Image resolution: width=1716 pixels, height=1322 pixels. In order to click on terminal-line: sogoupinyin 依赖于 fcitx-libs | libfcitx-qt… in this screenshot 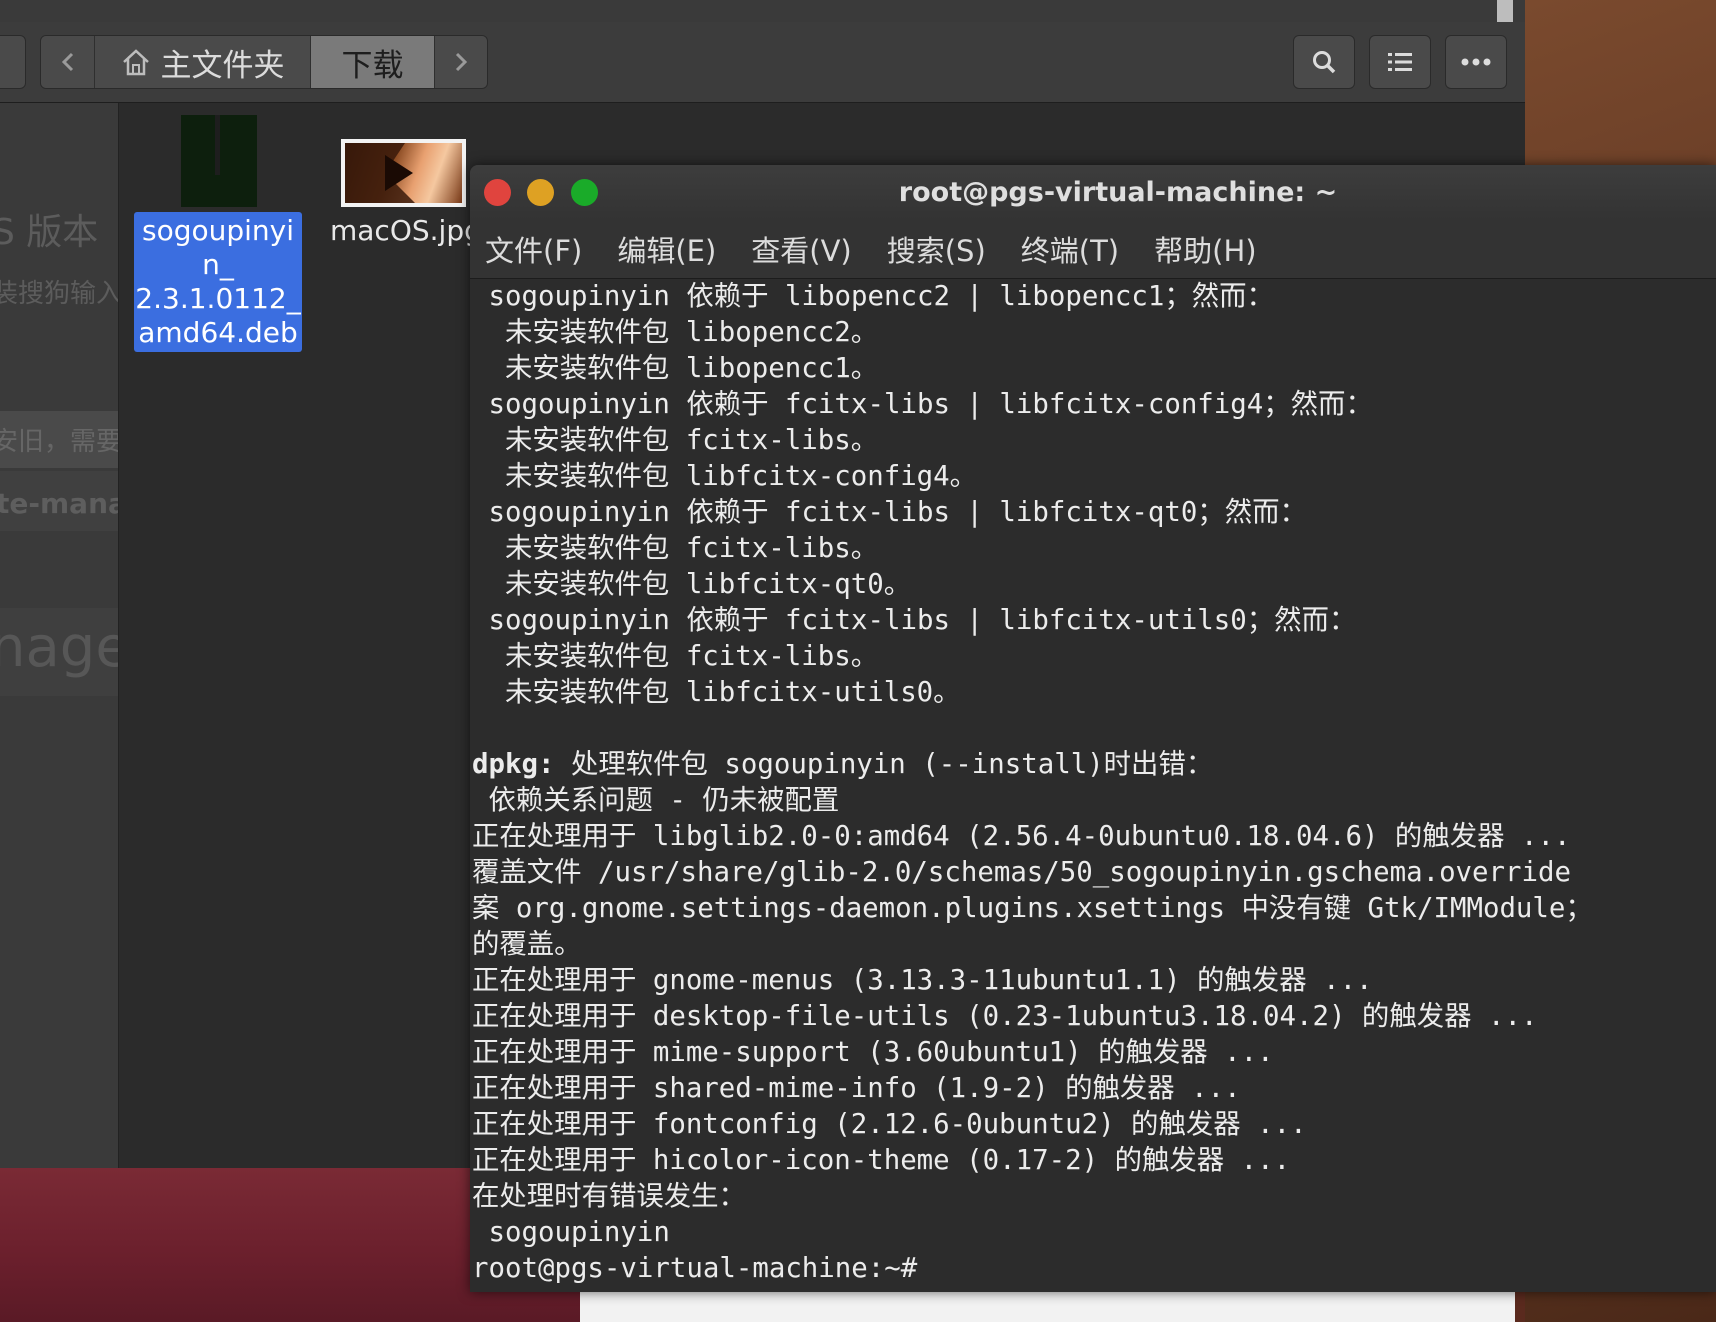, I will do `click(889, 512)`.